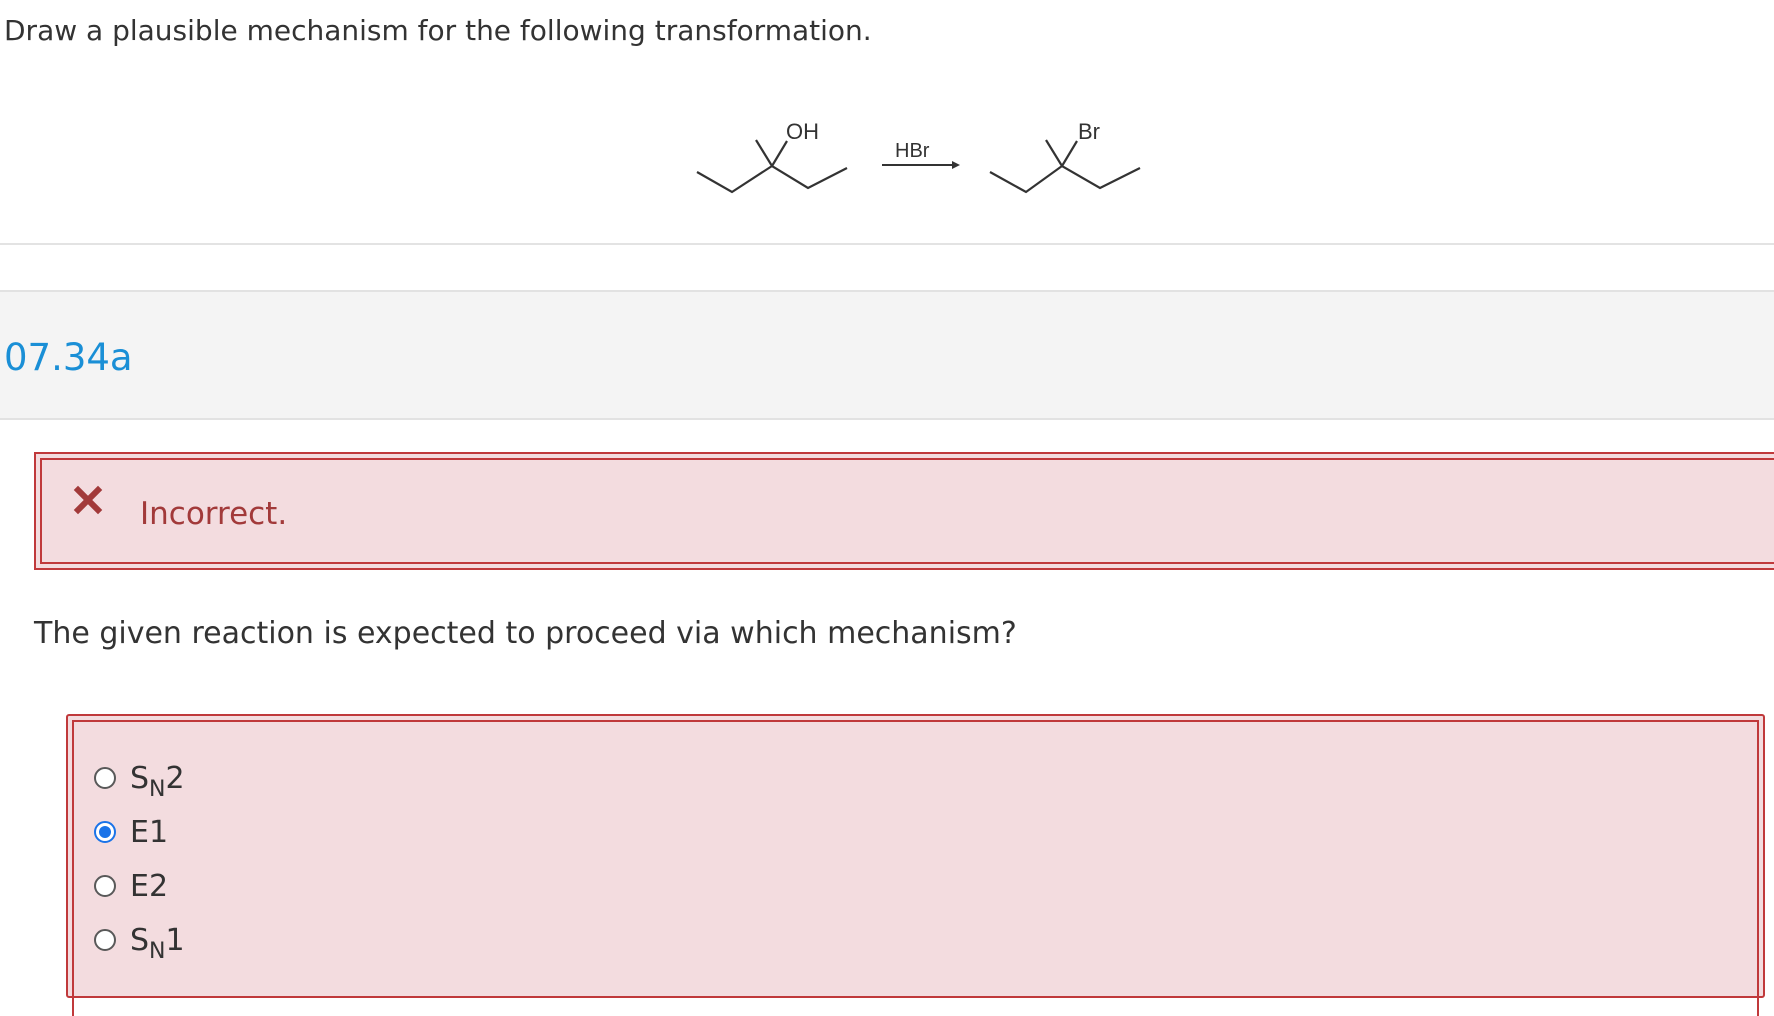 The height and width of the screenshot is (1016, 1774). I want to click on question-id-link: 07.34a, so click(68, 357).